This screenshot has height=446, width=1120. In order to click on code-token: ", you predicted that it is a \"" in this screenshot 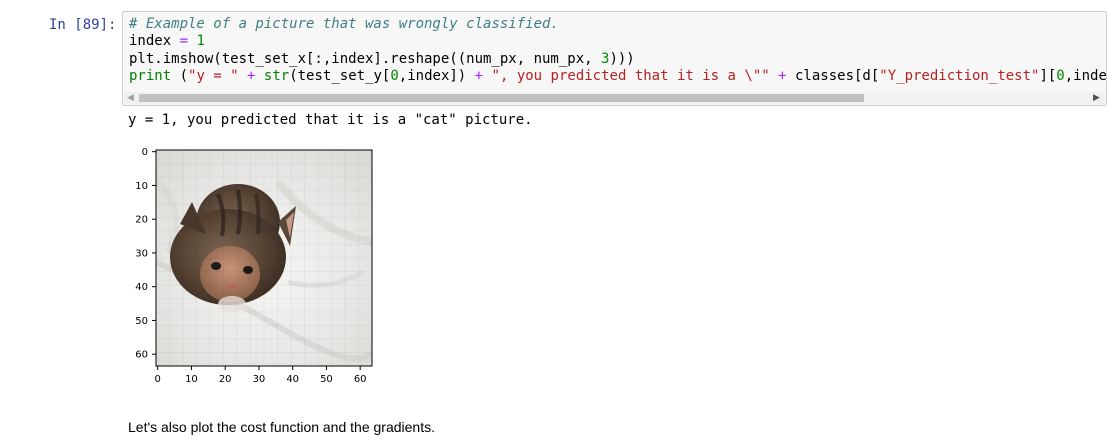, I will do `click(630, 75)`.